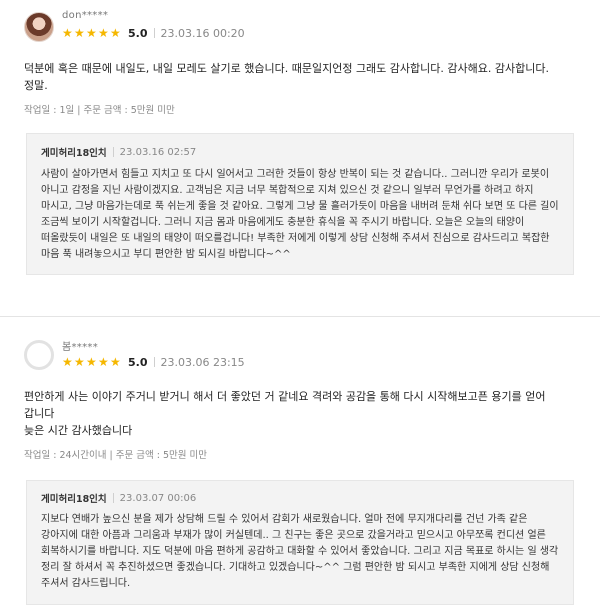 This screenshot has height=605, width=600. Describe the element at coordinates (202, 33) in the screenshot. I see `review-date: 23.03.16 00:20` at that location.